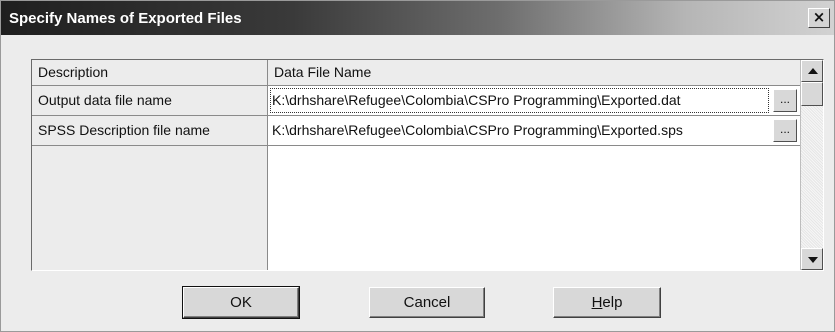 The image size is (835, 332). What do you see at coordinates (150, 130) in the screenshot?
I see `row-description: SPSS Description file name` at bounding box center [150, 130].